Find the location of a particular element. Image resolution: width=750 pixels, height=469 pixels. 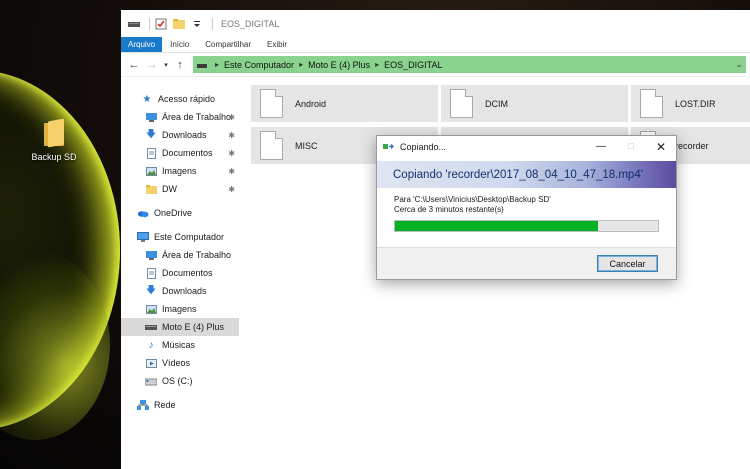

tab-inicio: Início is located at coordinates (179, 44).